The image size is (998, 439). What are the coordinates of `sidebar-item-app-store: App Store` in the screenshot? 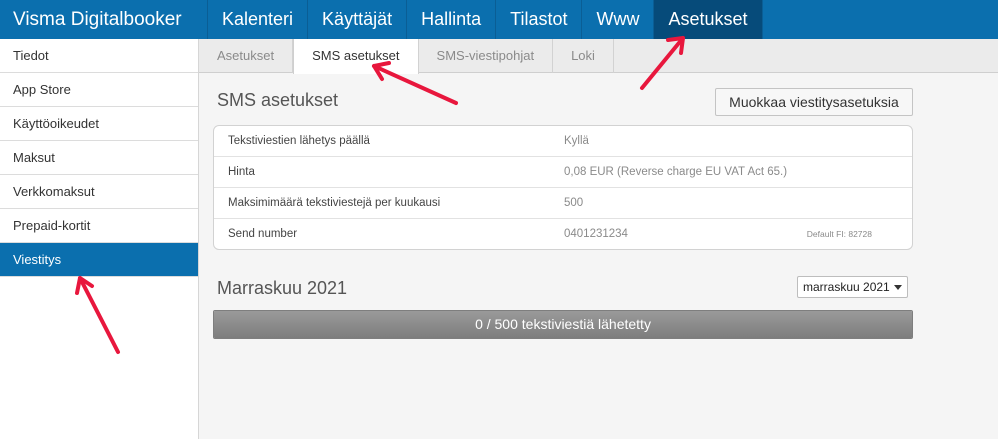 It's located at (99, 90).